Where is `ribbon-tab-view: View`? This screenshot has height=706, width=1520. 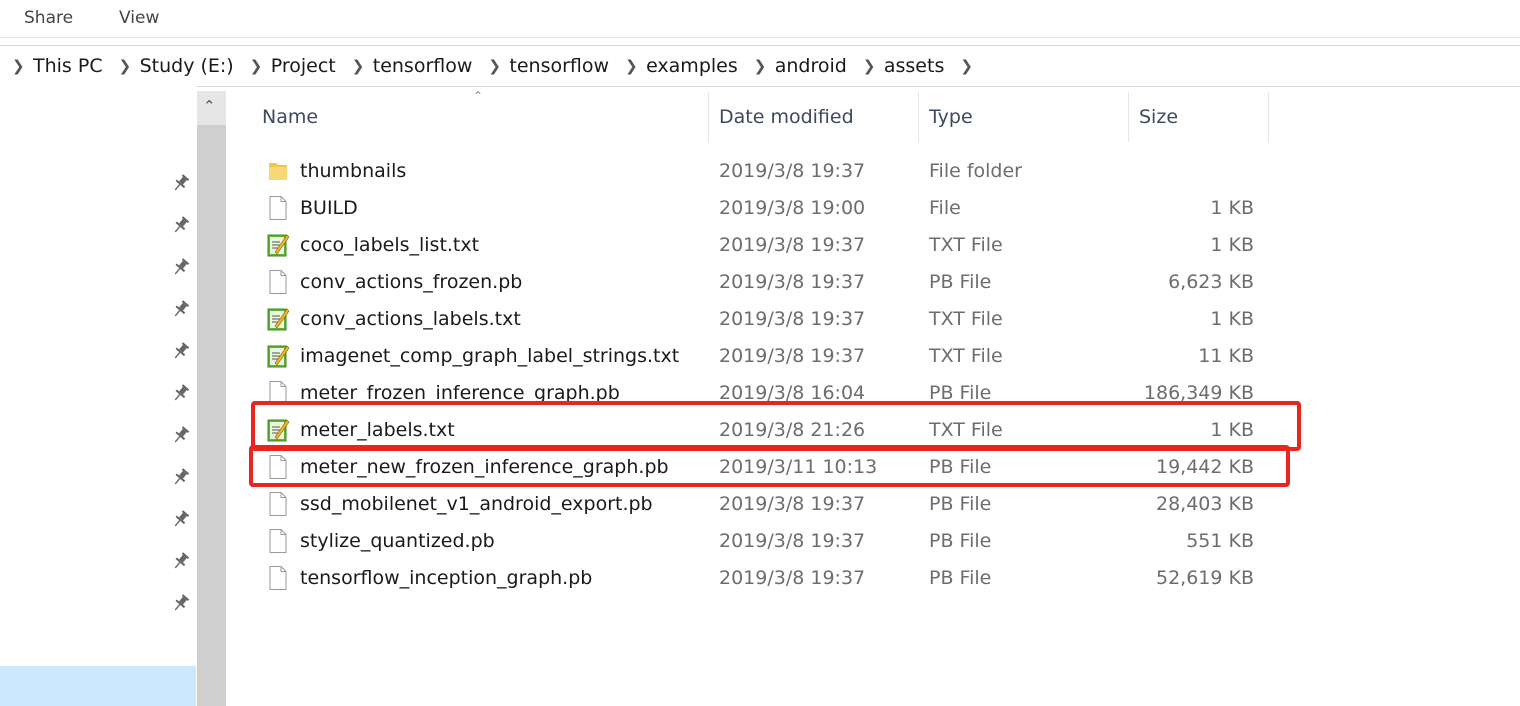 ribbon-tab-view: View is located at coordinates (139, 18).